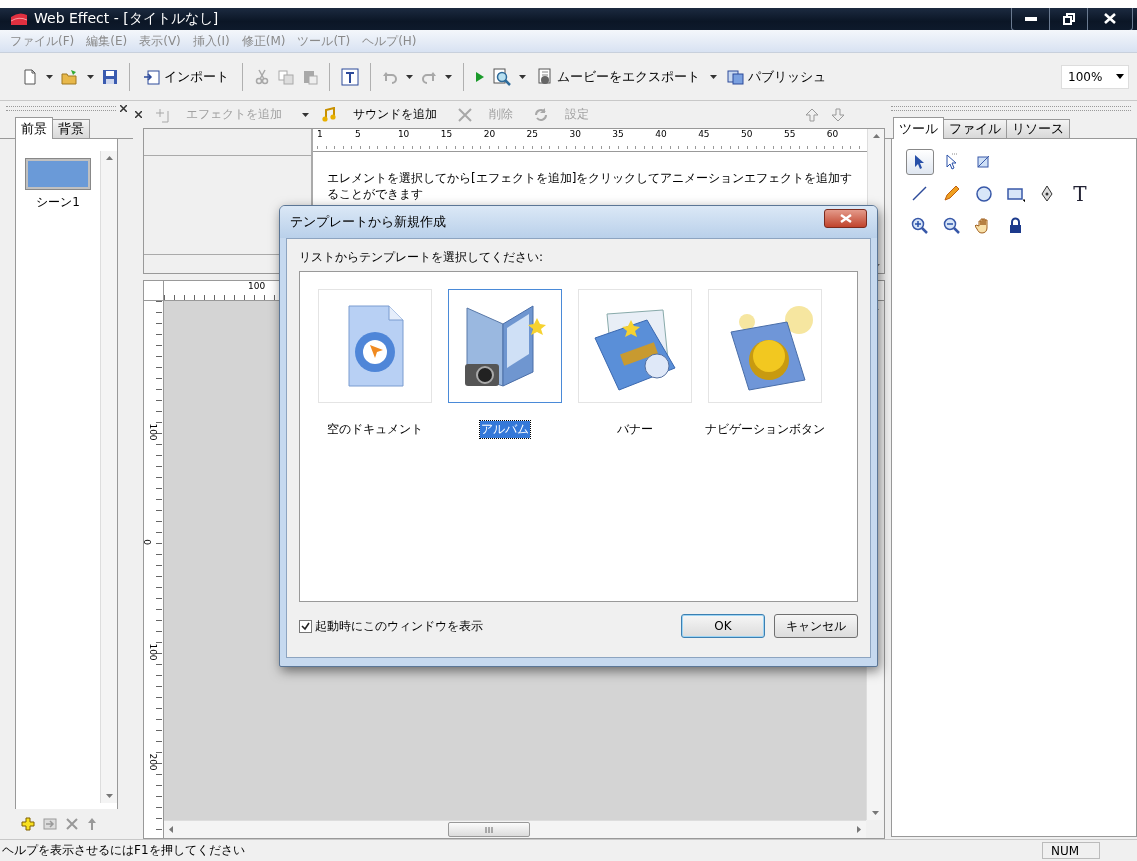 The image size is (1137, 861). What do you see at coordinates (72, 824) in the screenshot?
I see `delete-scene-icon` at bounding box center [72, 824].